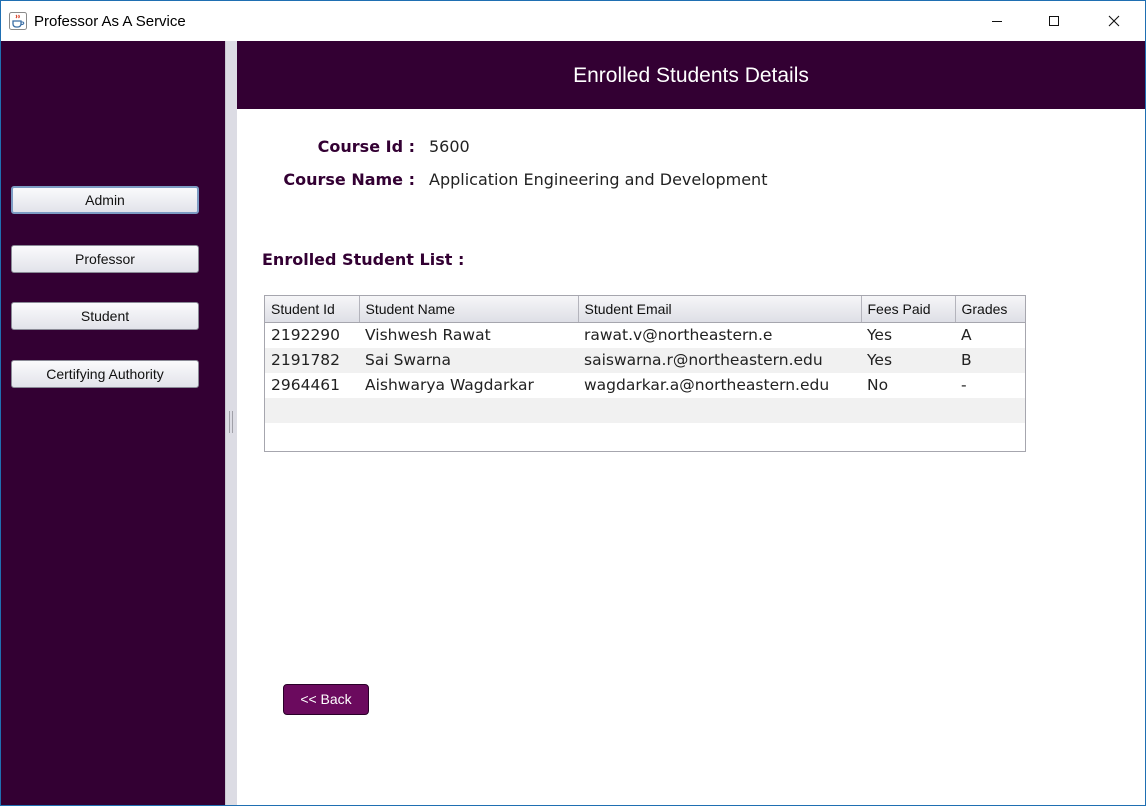  I want to click on window-title: Professor As A Service, so click(110, 21).